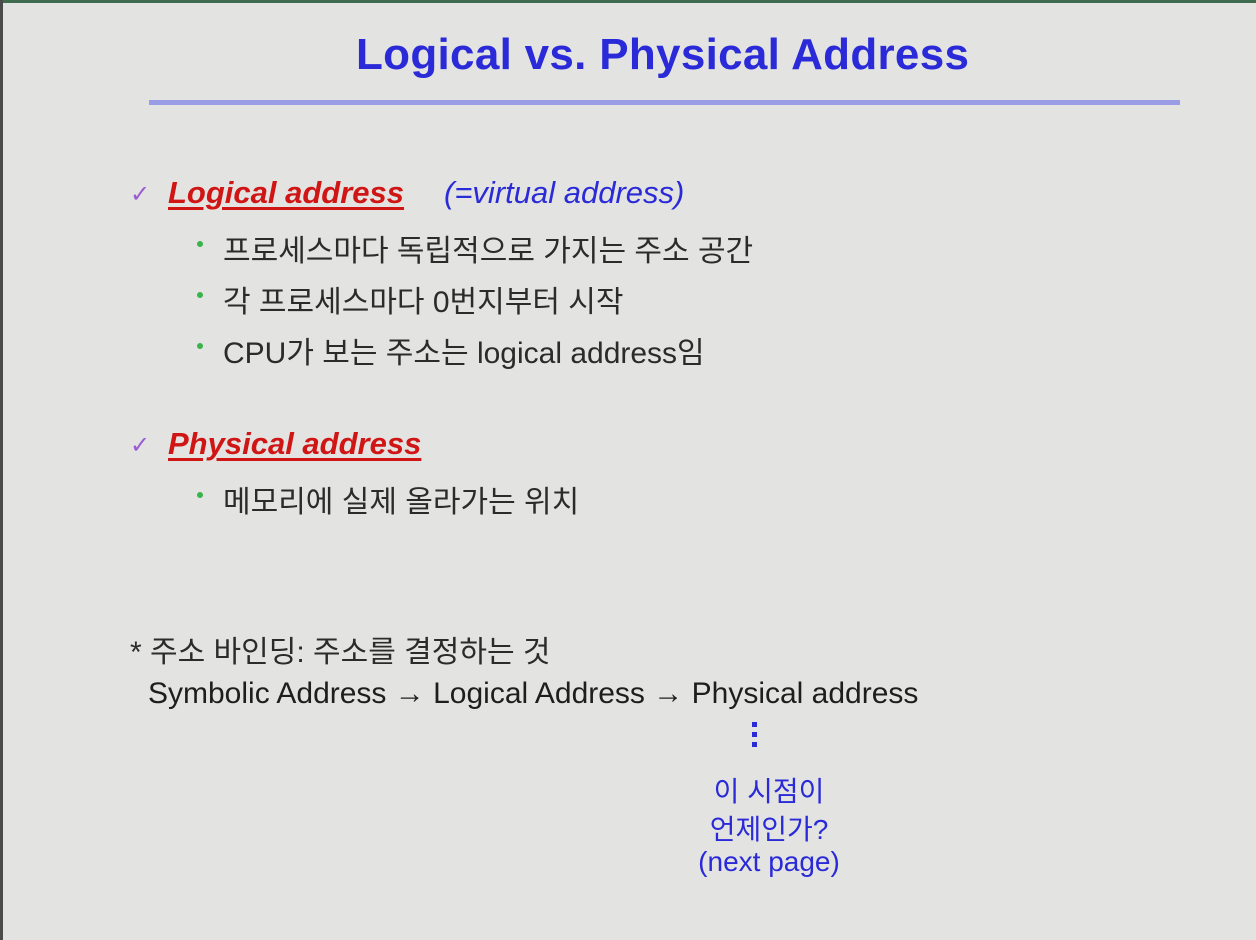  I want to click on logical-bullet-1: 프로세스마다 독립적으로 가지는 주소 공간, so click(488, 251).